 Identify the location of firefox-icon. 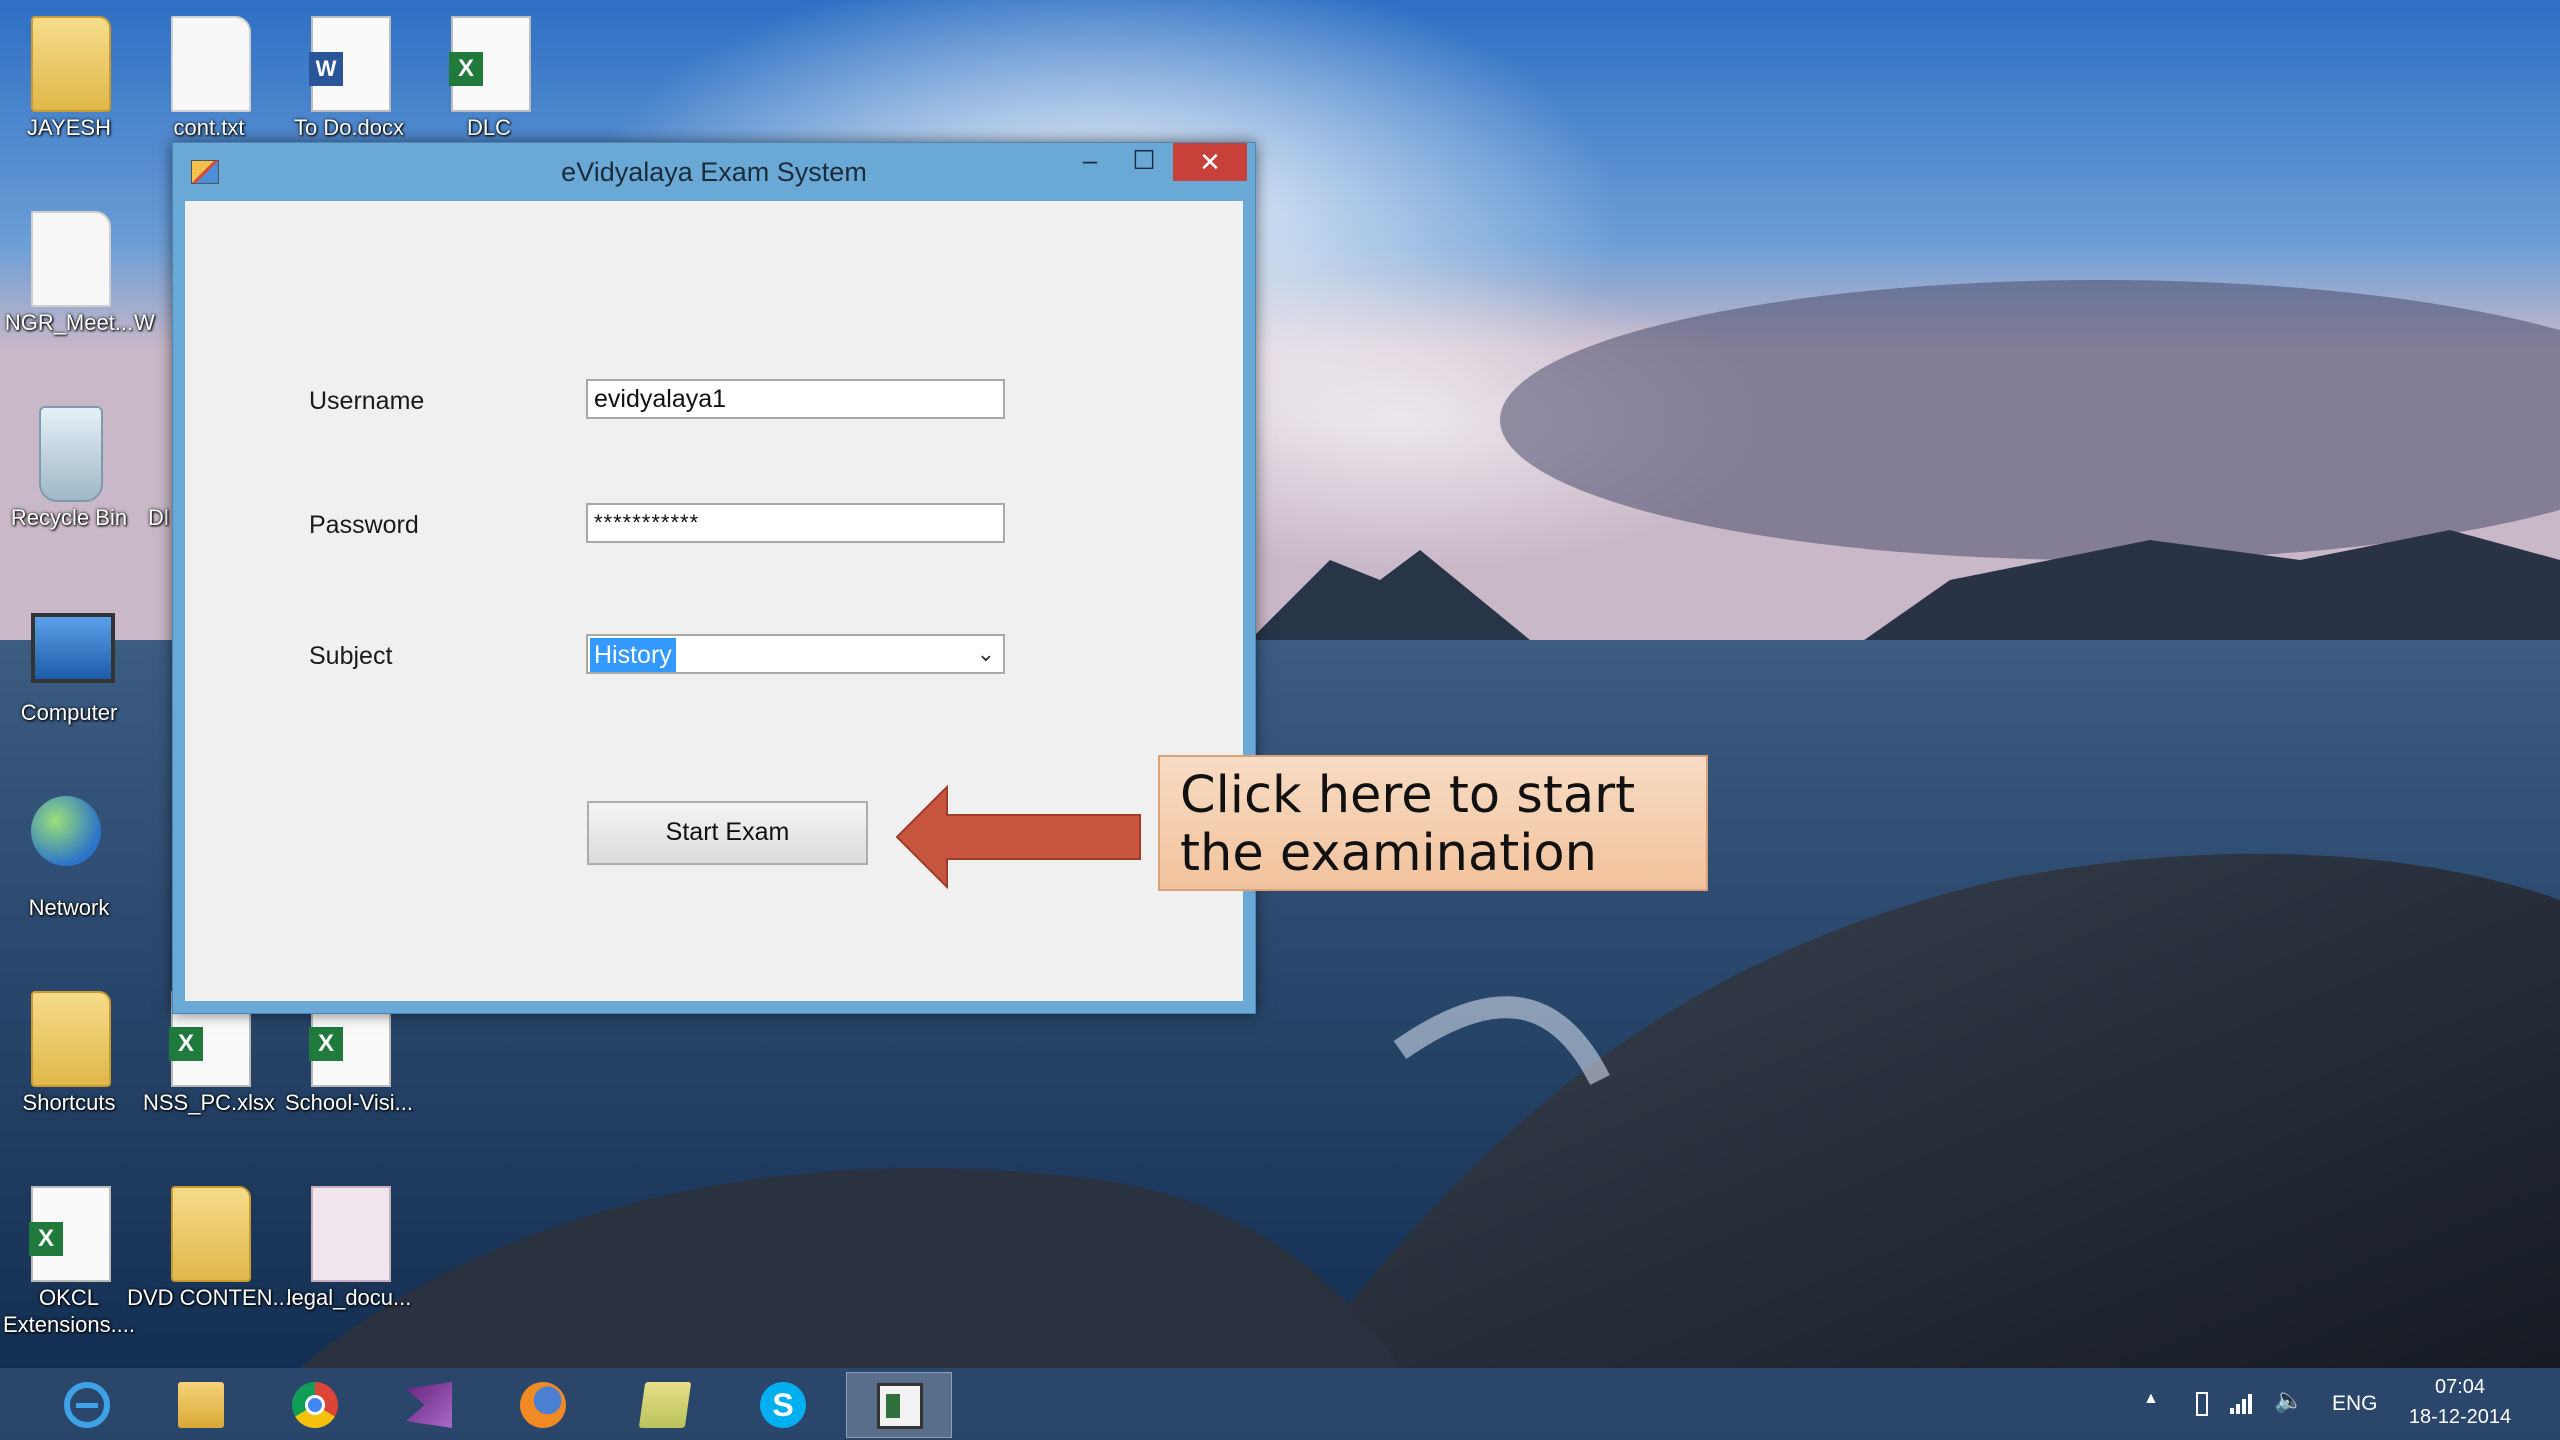
(543, 1405).